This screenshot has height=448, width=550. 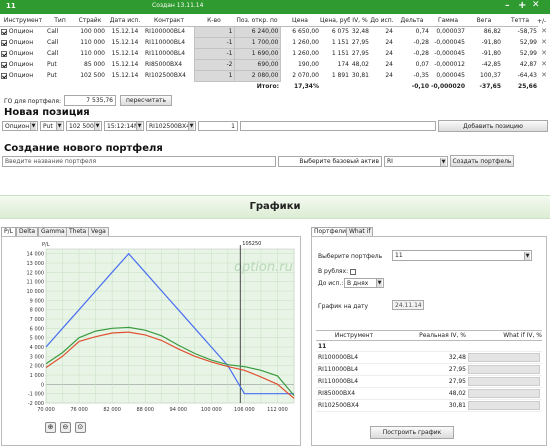 I want to click on tab-vega: Vega, so click(x=98, y=231).